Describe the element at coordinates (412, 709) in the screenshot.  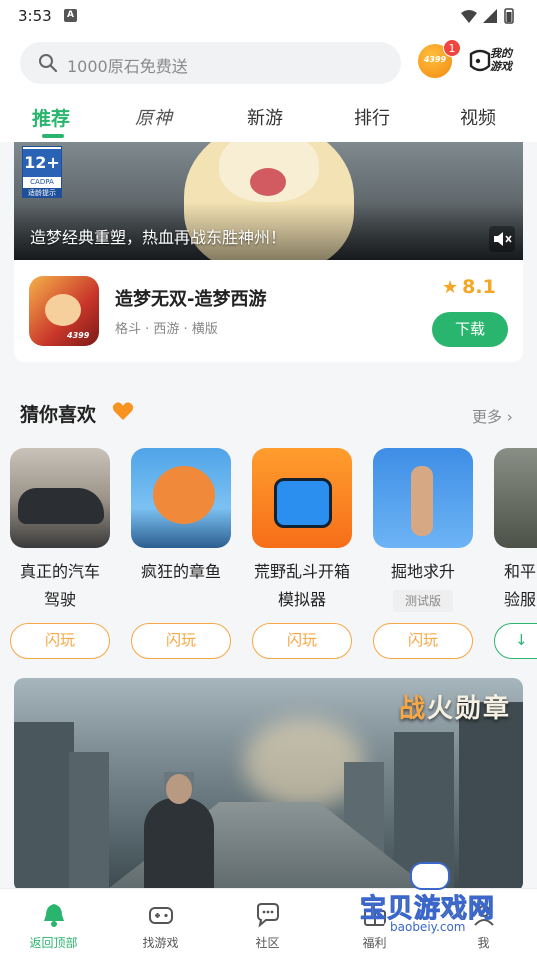
I see `banner-title-highlight: 战` at that location.